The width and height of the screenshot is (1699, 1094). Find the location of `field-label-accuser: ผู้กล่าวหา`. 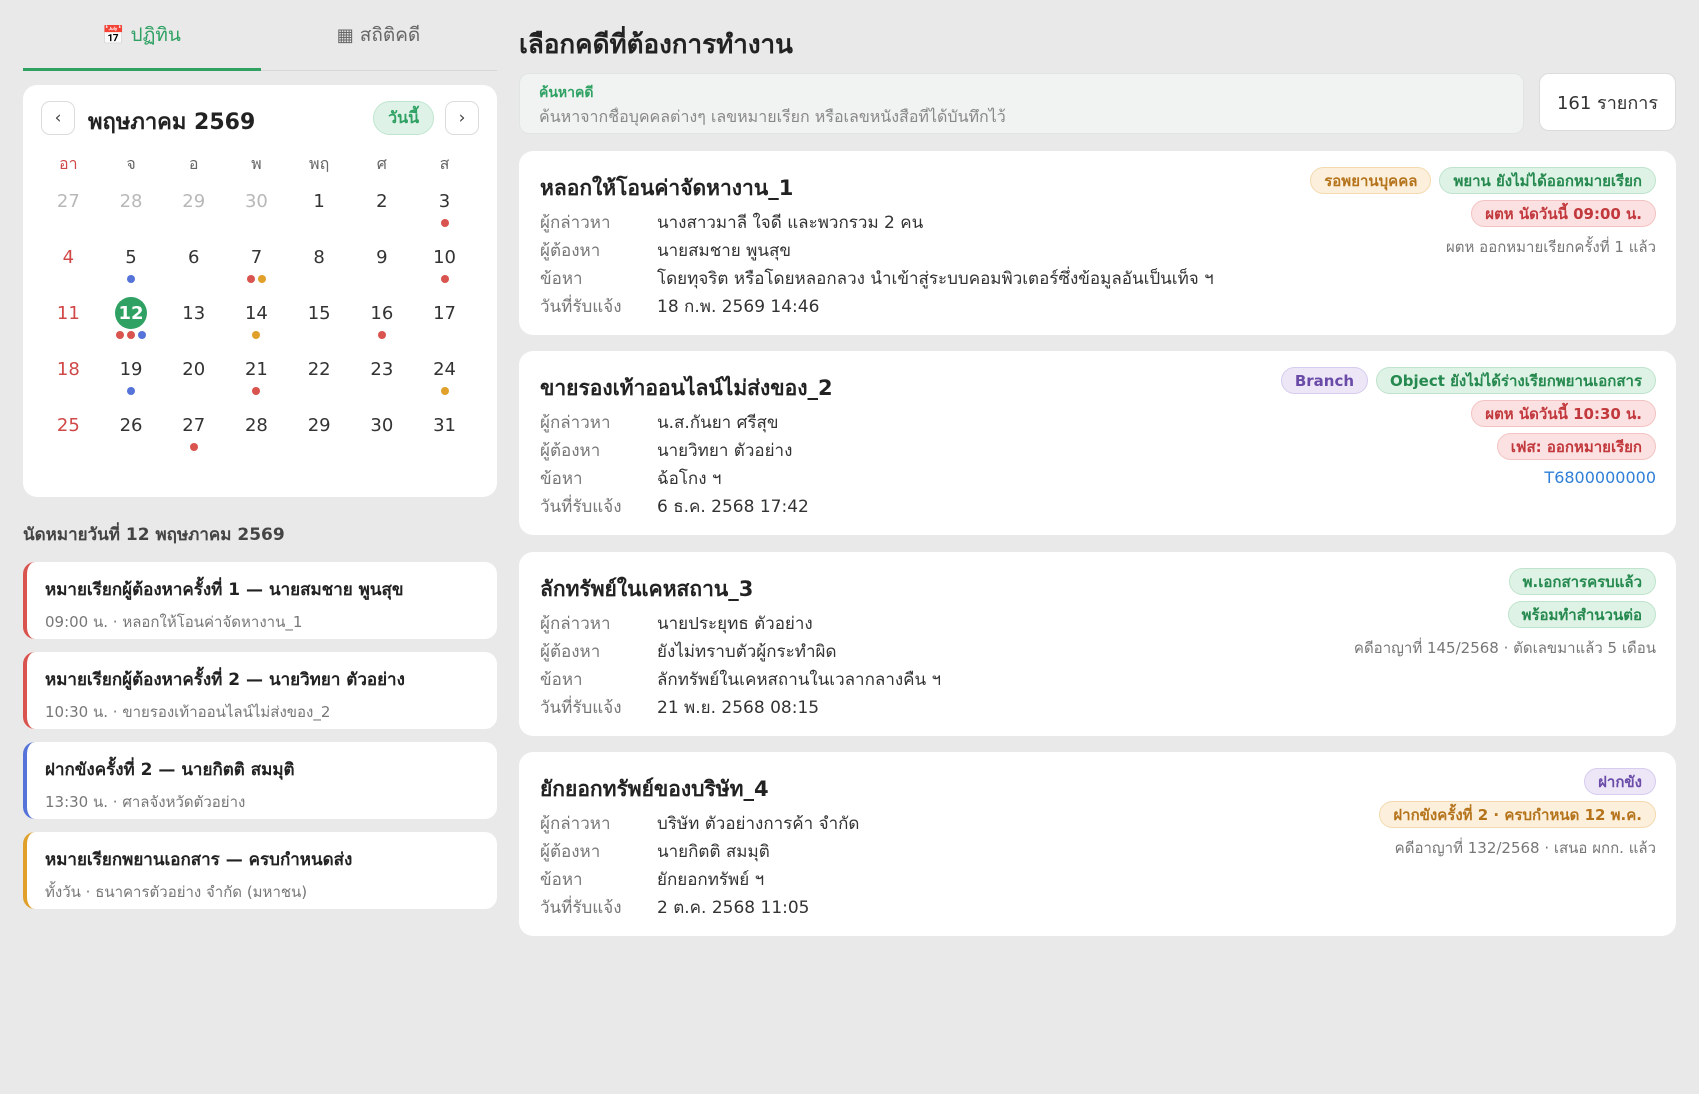

field-label-accuser: ผู้กล่าวหา is located at coordinates (575, 223).